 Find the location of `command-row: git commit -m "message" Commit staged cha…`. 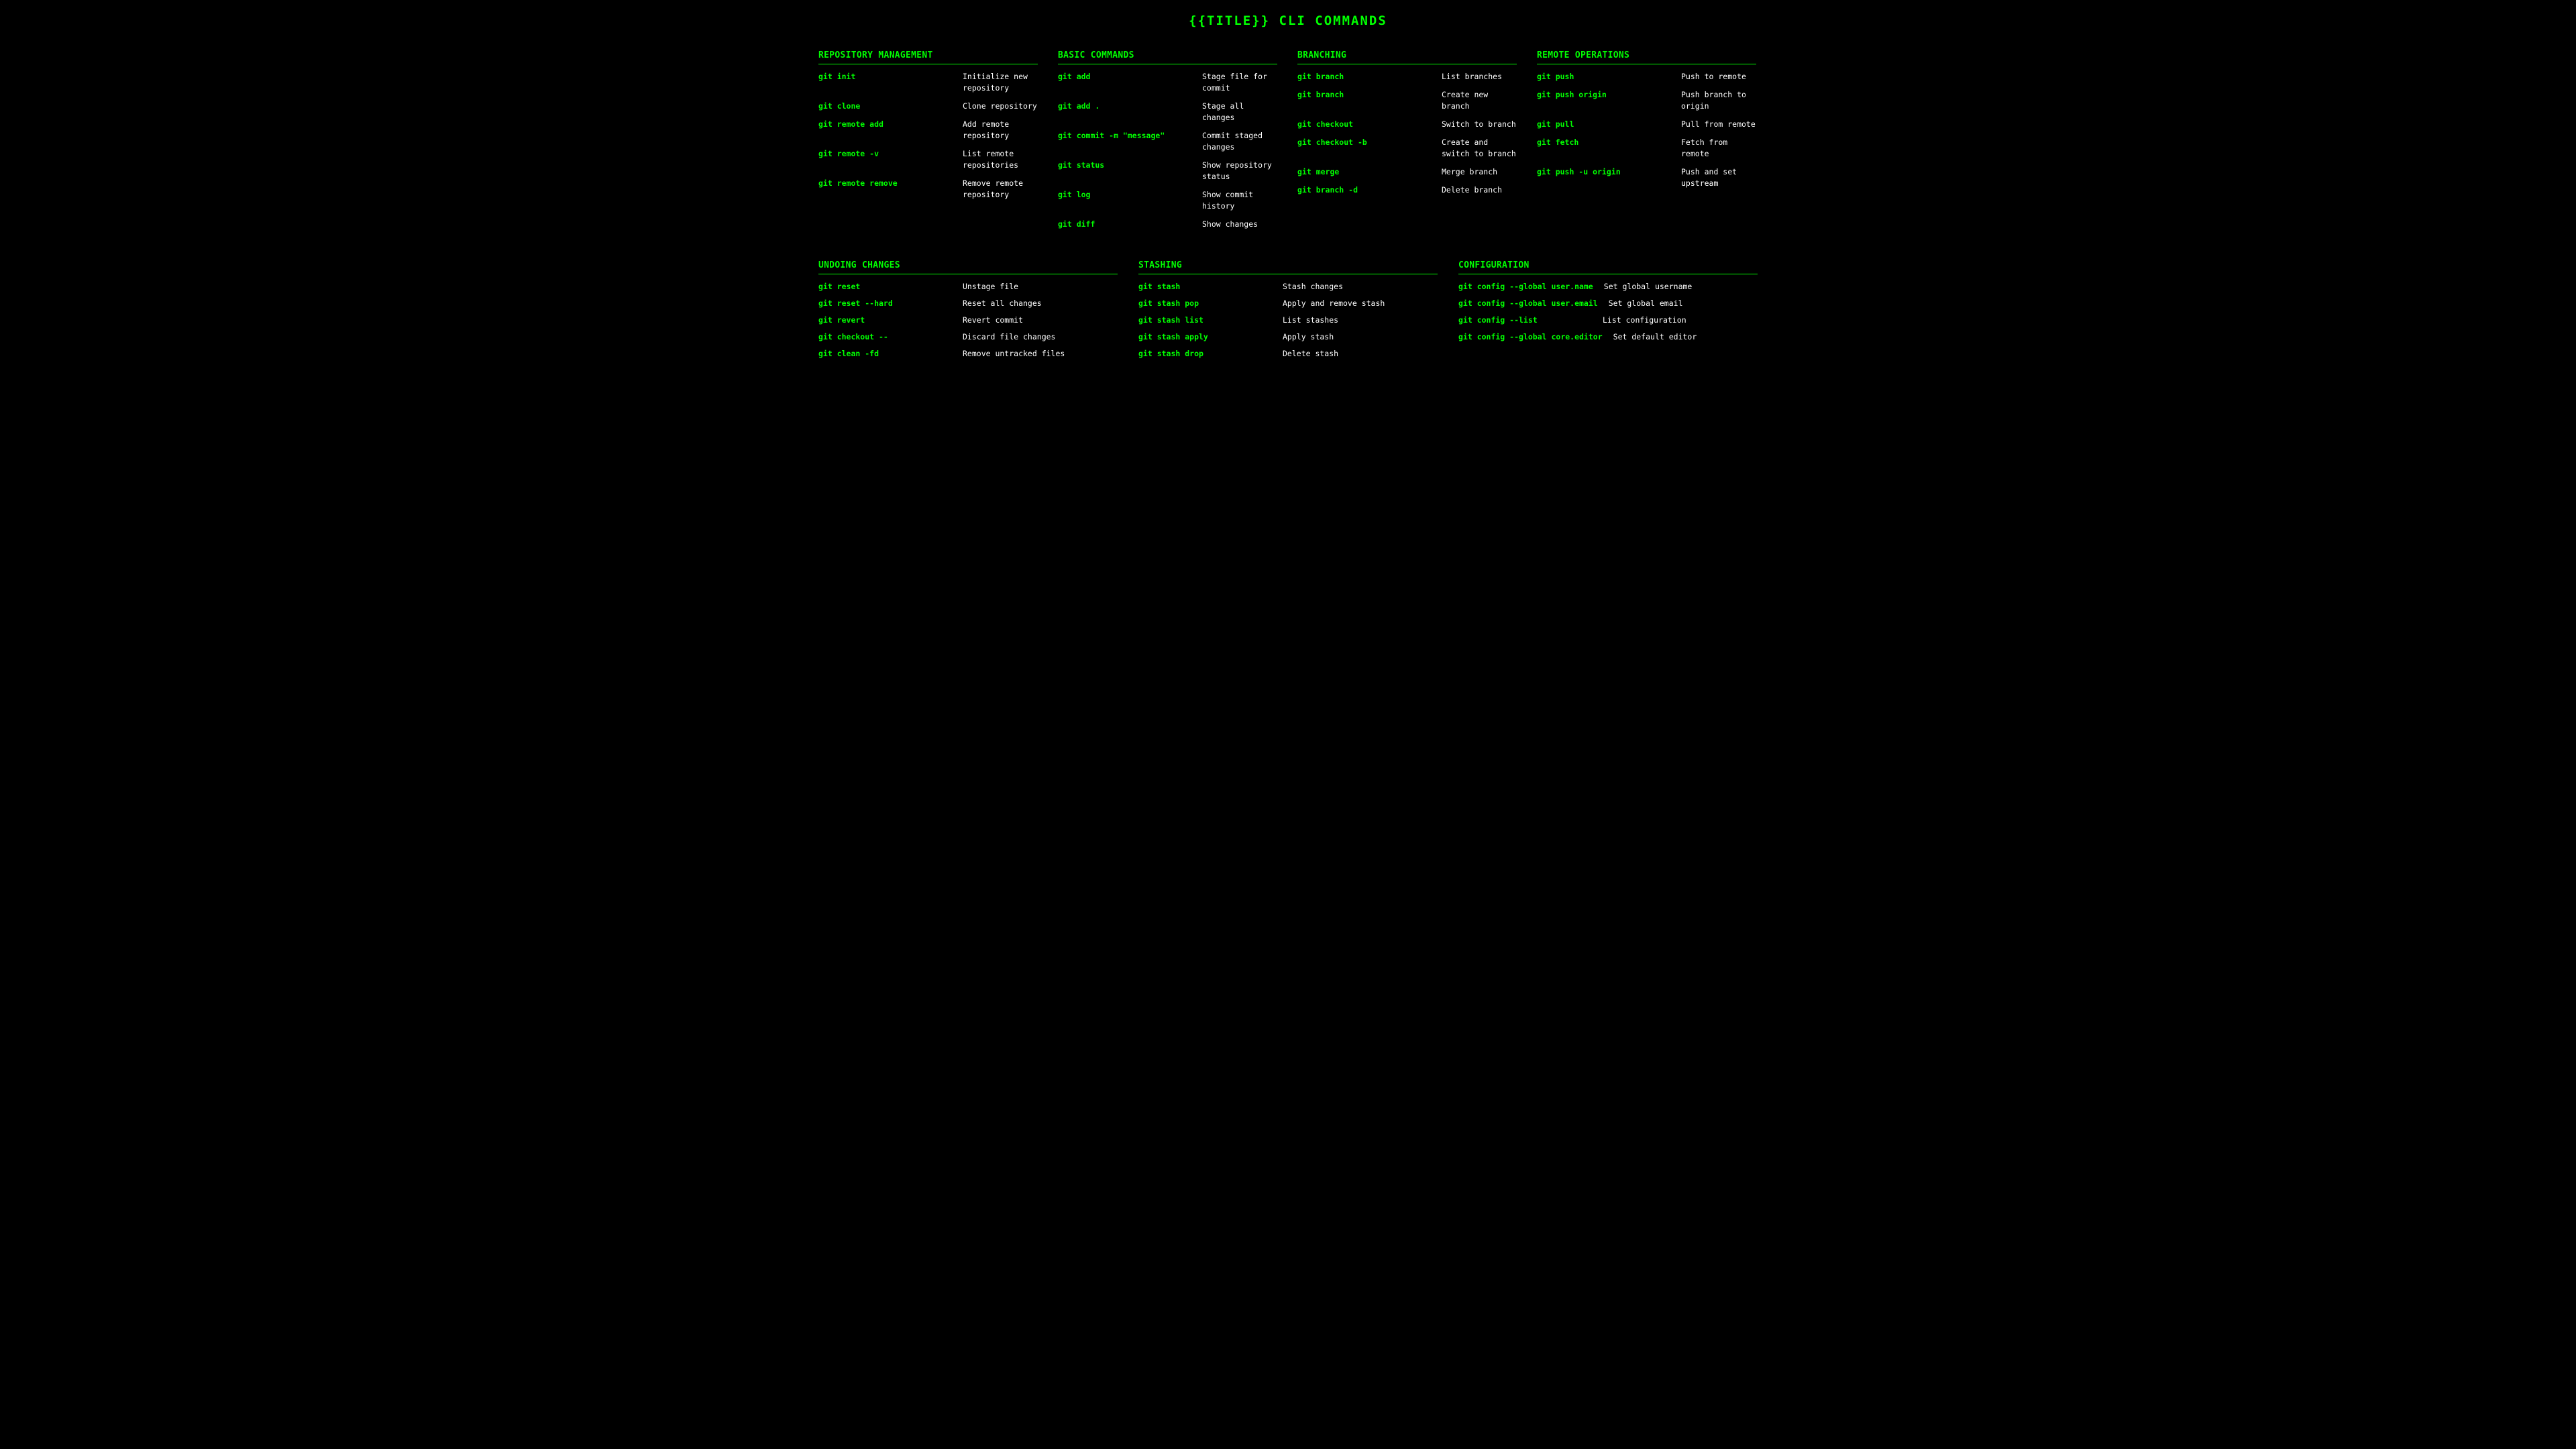

command-row: git commit -m "message" Commit staged cha… is located at coordinates (1167, 141).